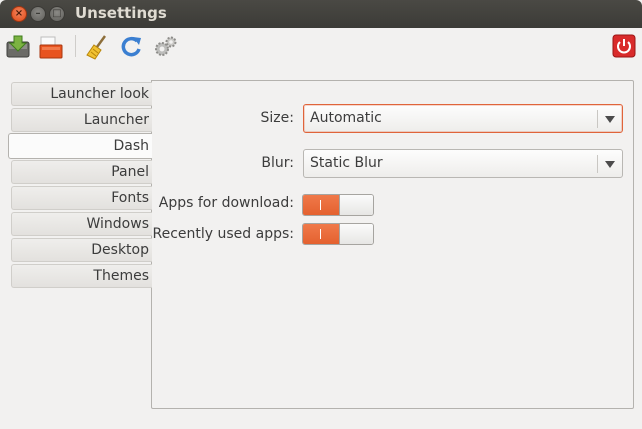  I want to click on settings-button, so click(165, 47).